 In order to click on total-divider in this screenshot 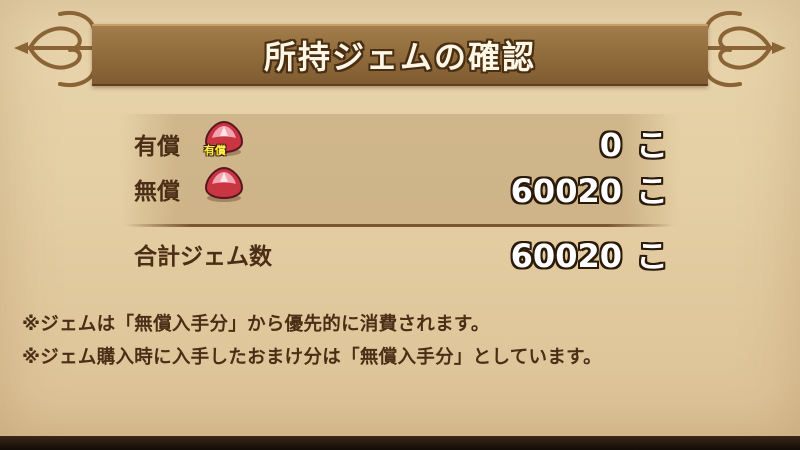, I will do `click(399, 225)`.